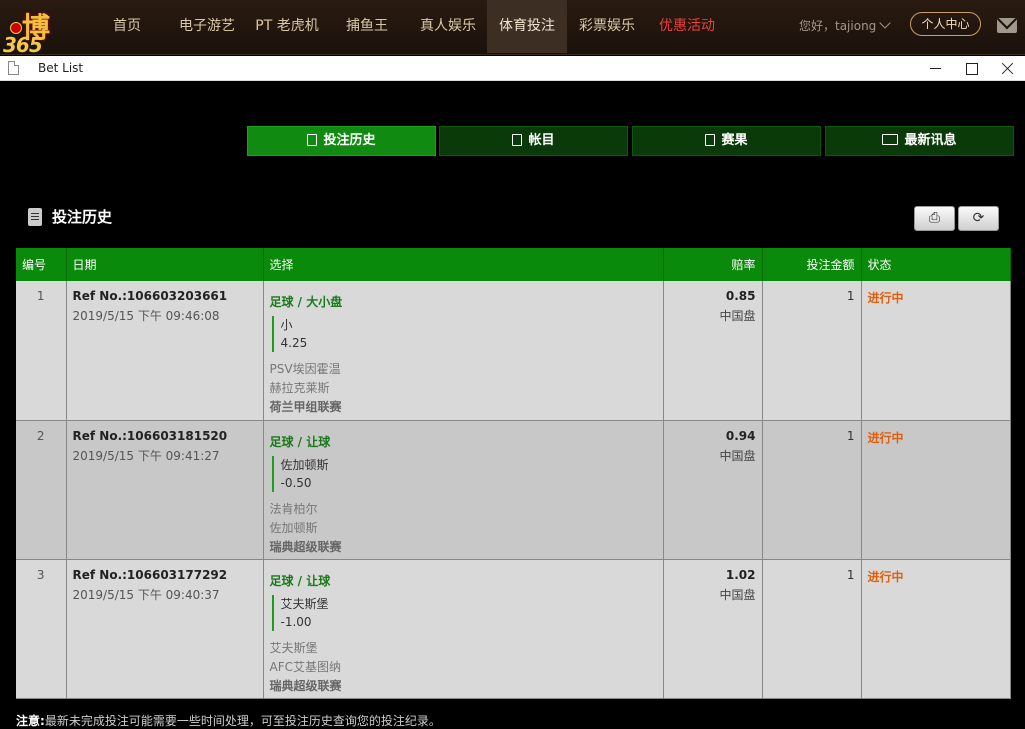 The height and width of the screenshot is (729, 1025). I want to click on table-header-row: 编号 日期 选择 赔率 投注金额 状态, so click(513, 264).